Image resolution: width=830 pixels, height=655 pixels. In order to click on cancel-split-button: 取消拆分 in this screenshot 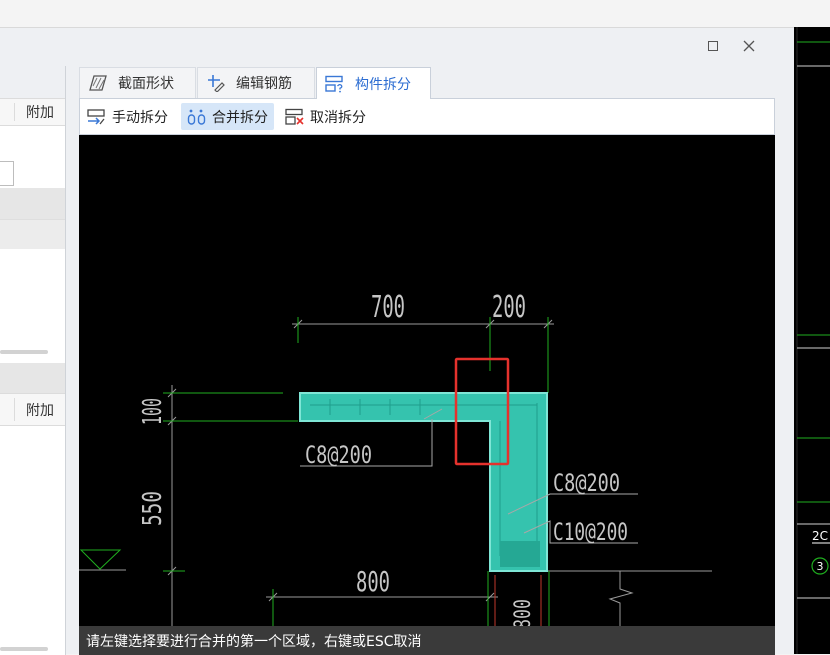, I will do `click(325, 116)`.